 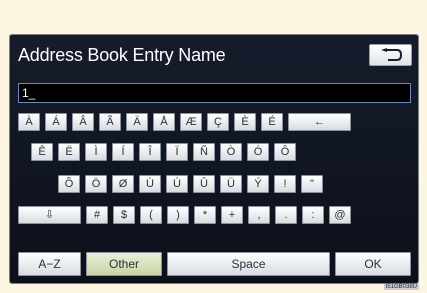 I want to click on character-key: Â, so click(x=83, y=122).